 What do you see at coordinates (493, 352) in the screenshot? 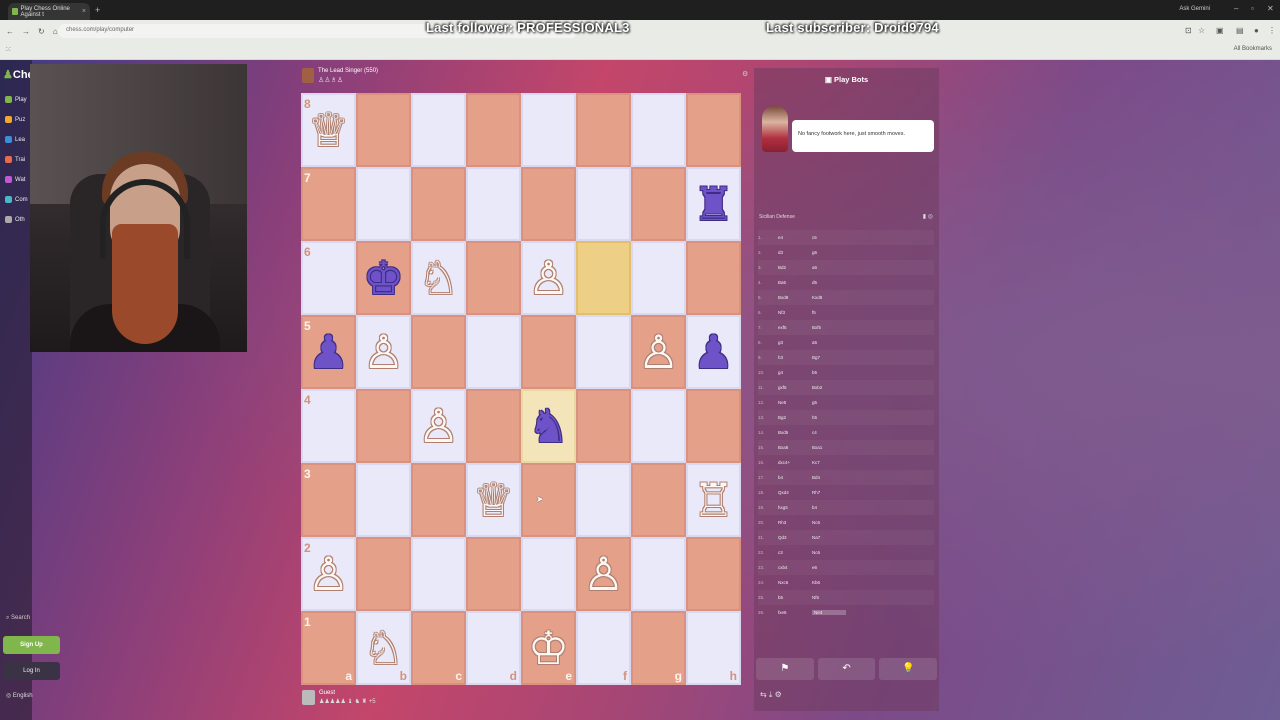
I see `square-d5` at bounding box center [493, 352].